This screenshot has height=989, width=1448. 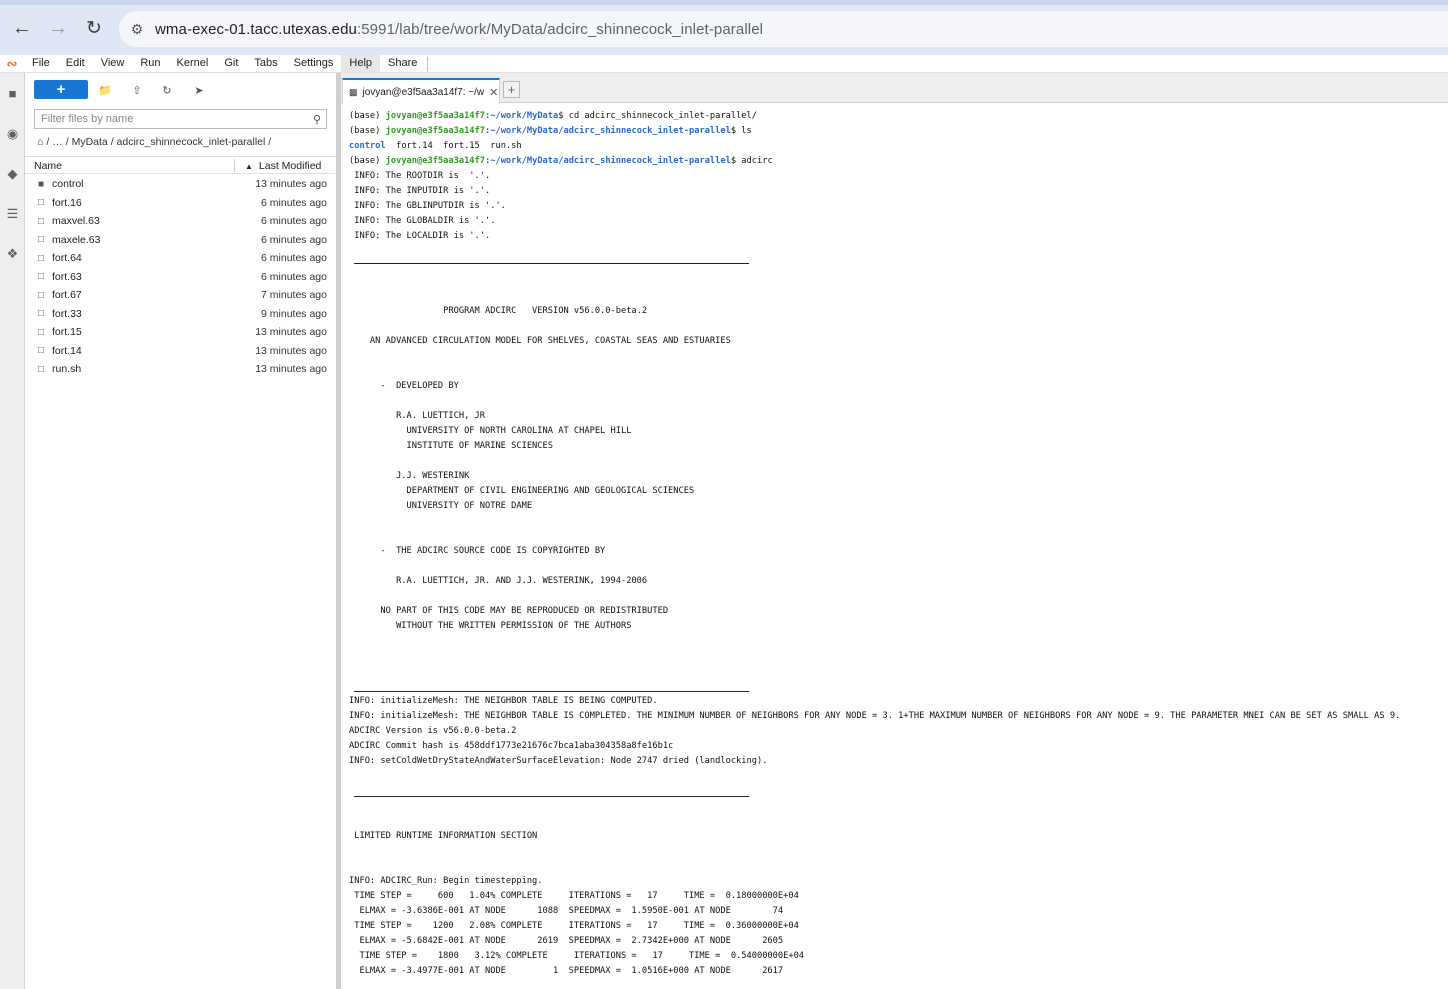 What do you see at coordinates (446, 881) in the screenshot?
I see `terminal-line: INFO: ADCIRC_Run: Begin timestepping.` at bounding box center [446, 881].